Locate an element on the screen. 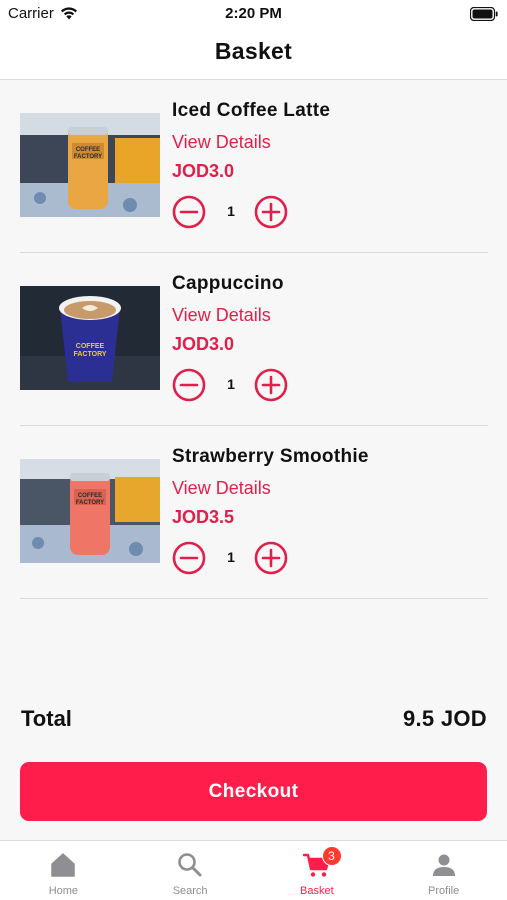 The height and width of the screenshot is (900, 507). tab-search: Search is located at coordinates (190, 870).